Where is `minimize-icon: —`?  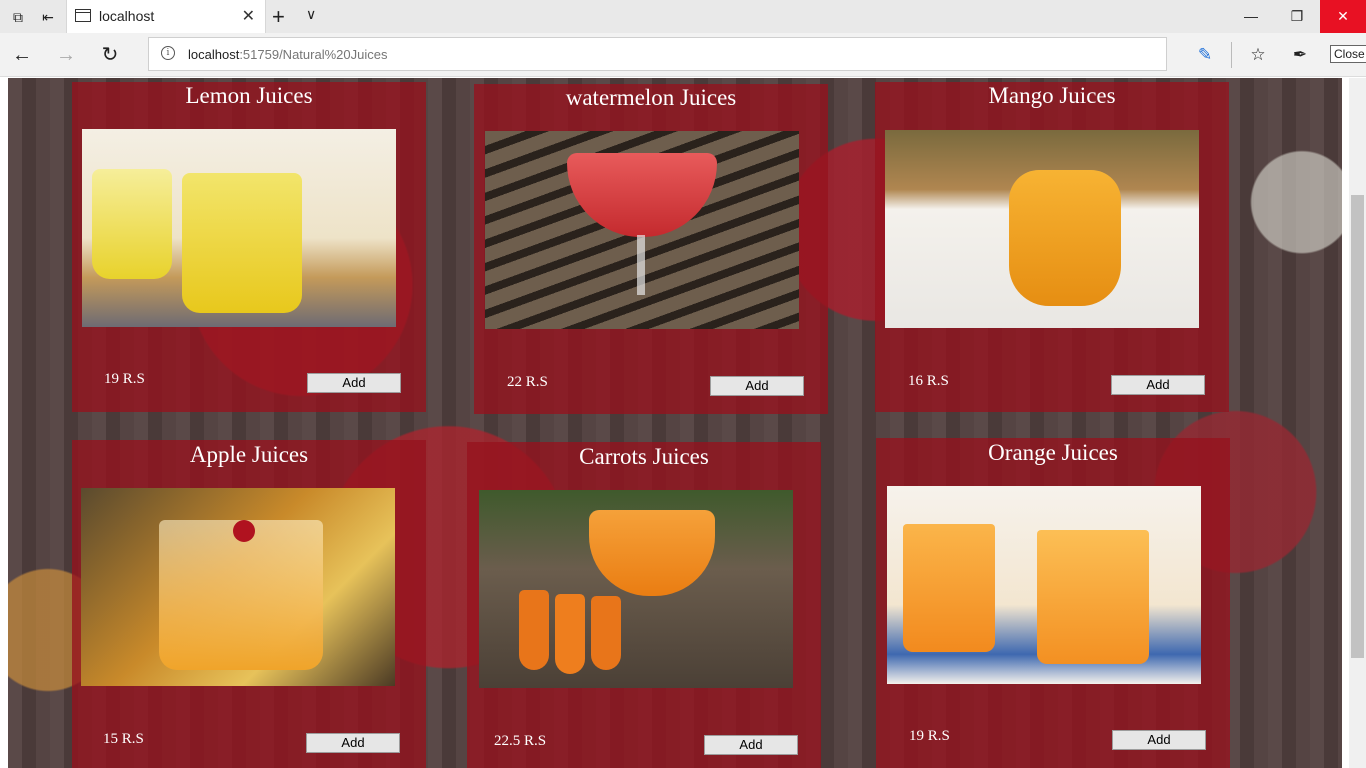
minimize-icon: — is located at coordinates (1251, 16).